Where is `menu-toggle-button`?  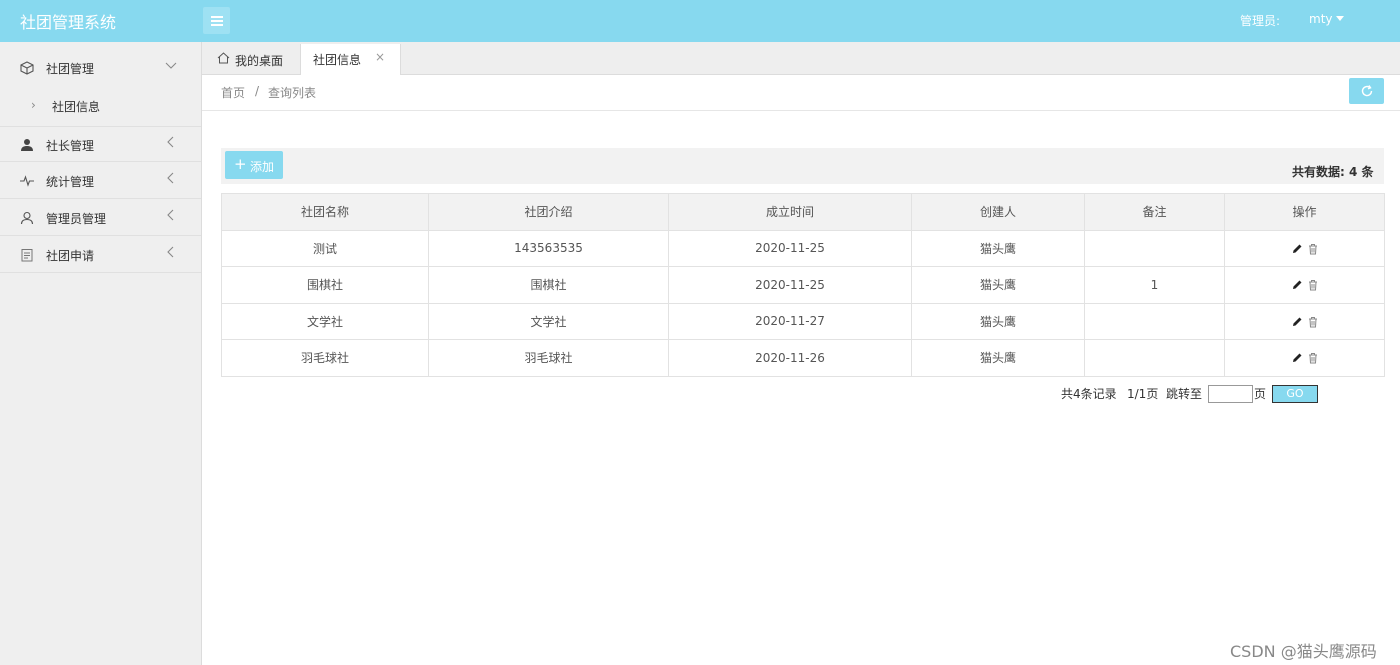 menu-toggle-button is located at coordinates (216, 20).